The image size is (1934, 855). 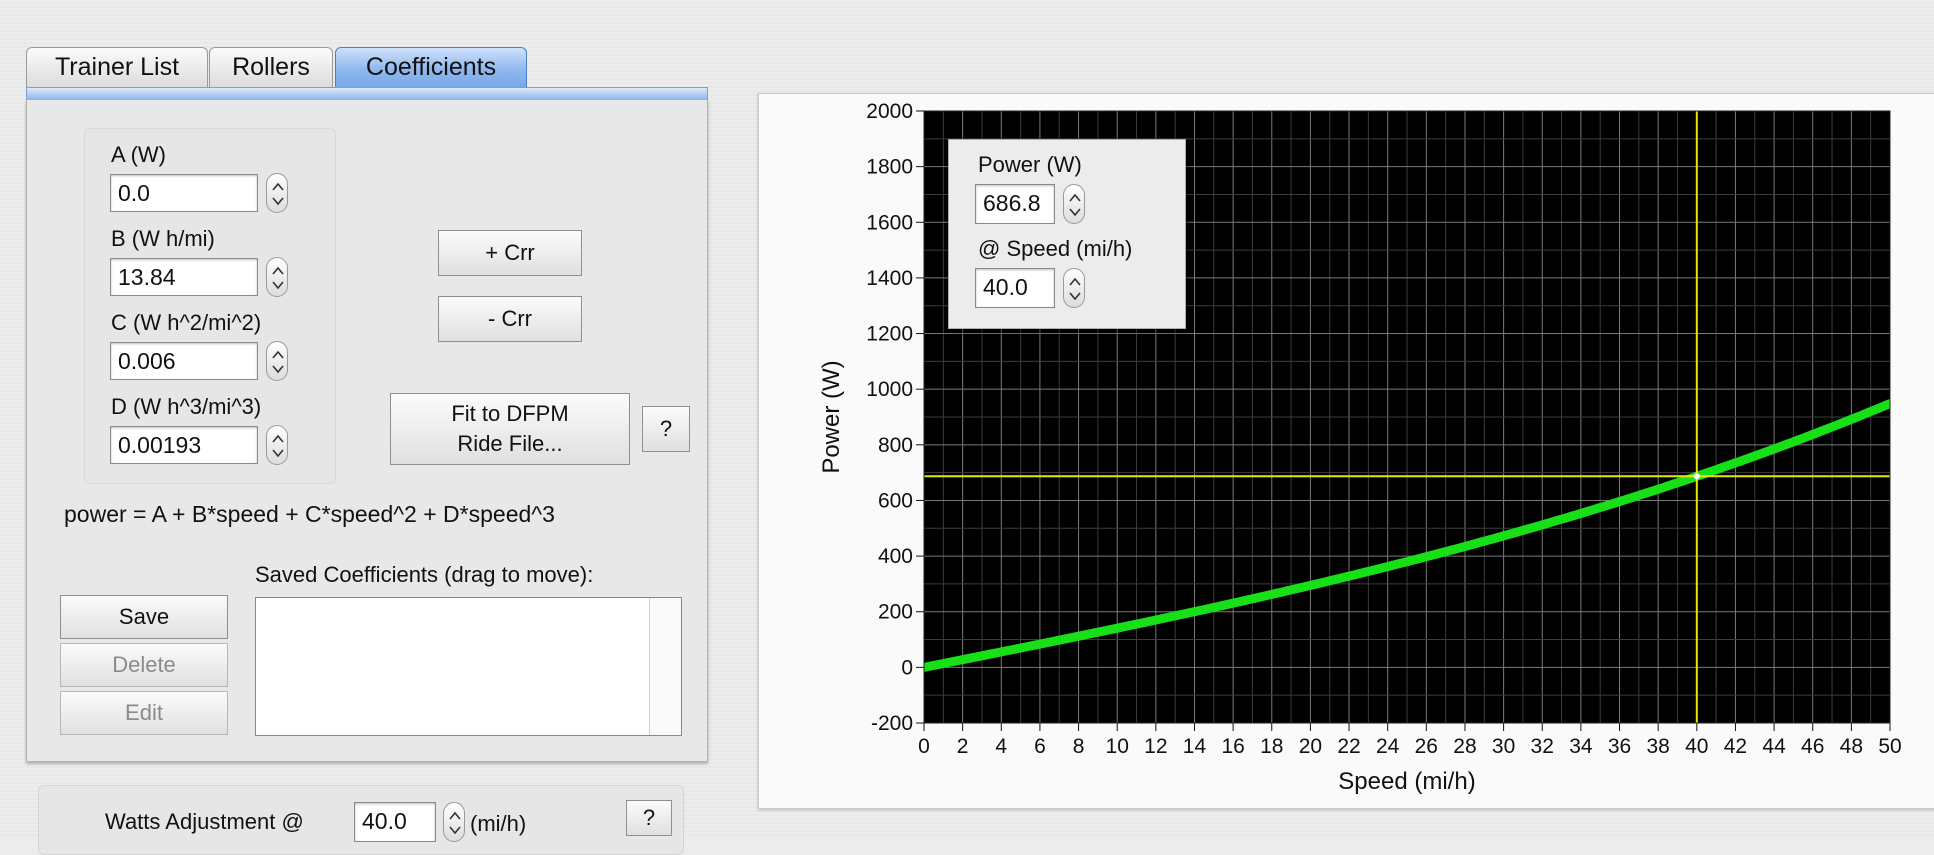 I want to click on y-tick-label: 1000, so click(x=889, y=389).